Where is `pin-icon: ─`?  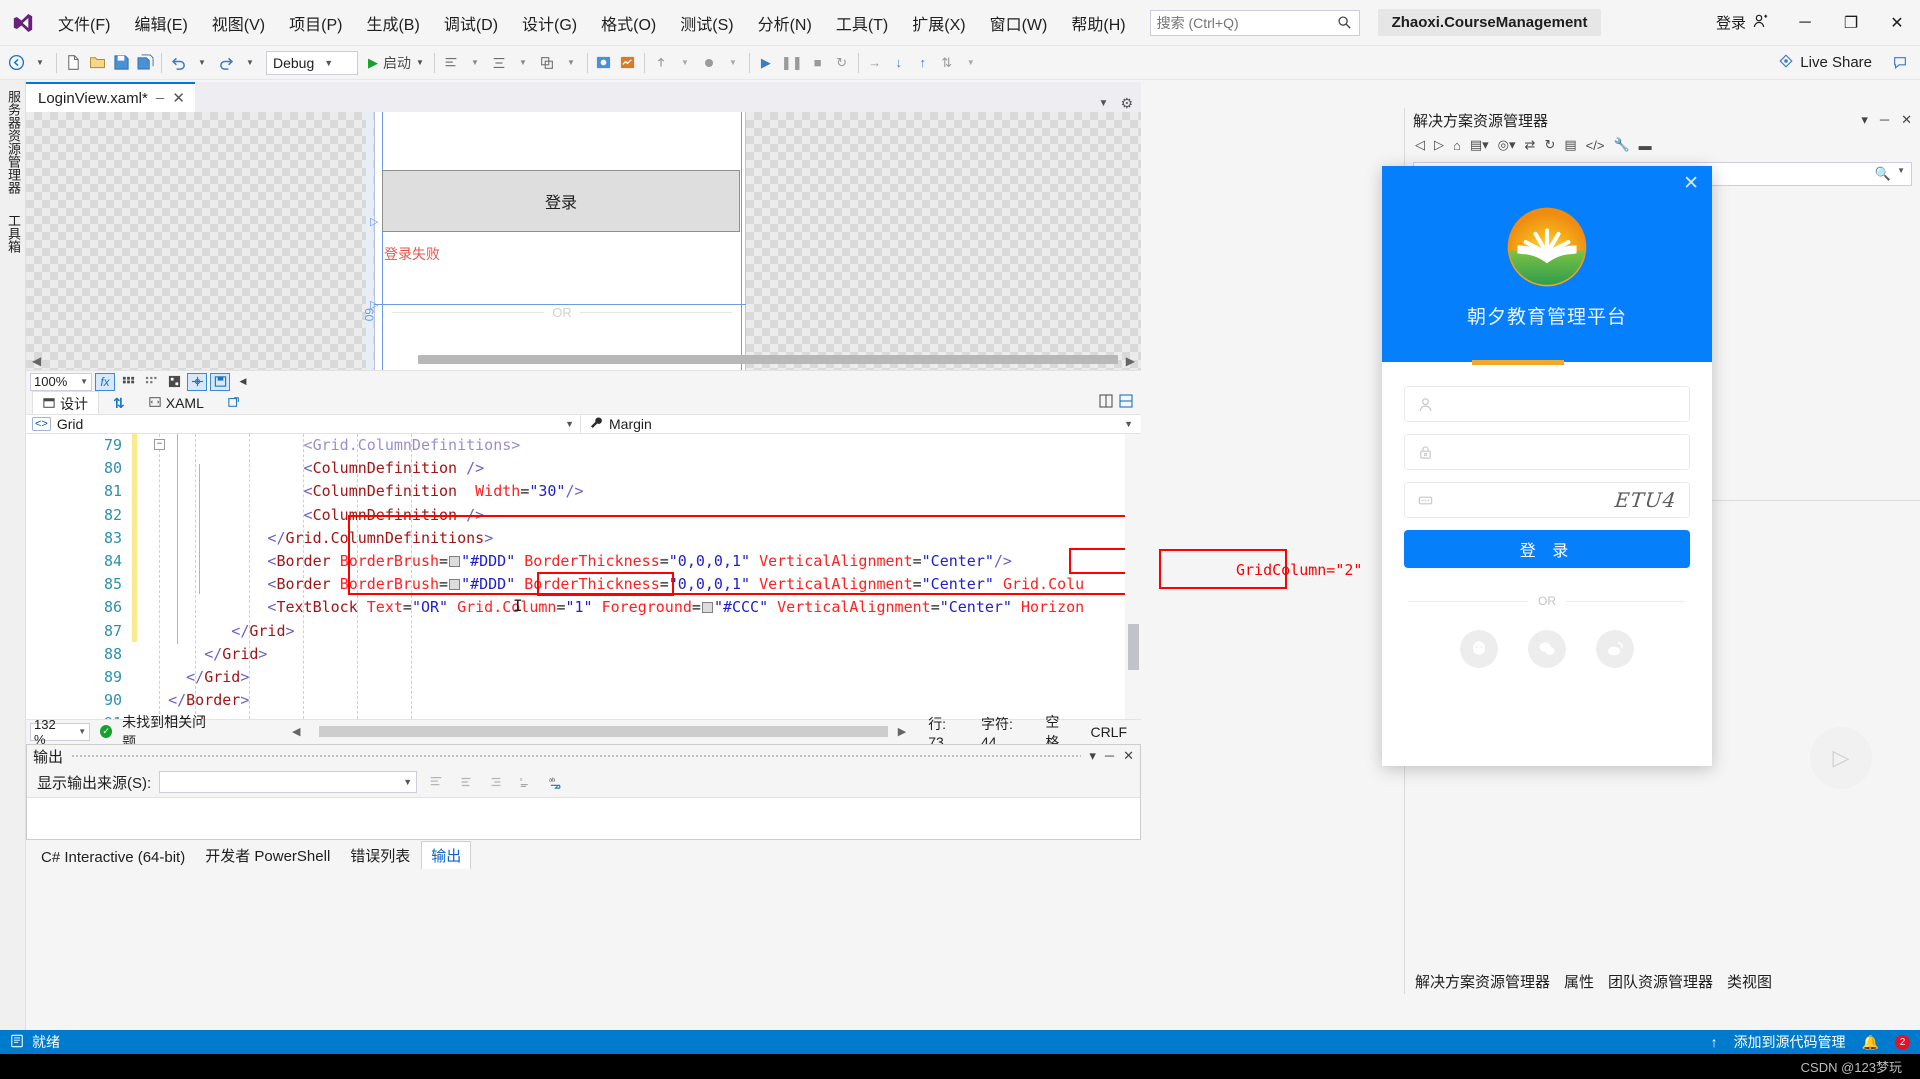 pin-icon: ─ is located at coordinates (160, 98).